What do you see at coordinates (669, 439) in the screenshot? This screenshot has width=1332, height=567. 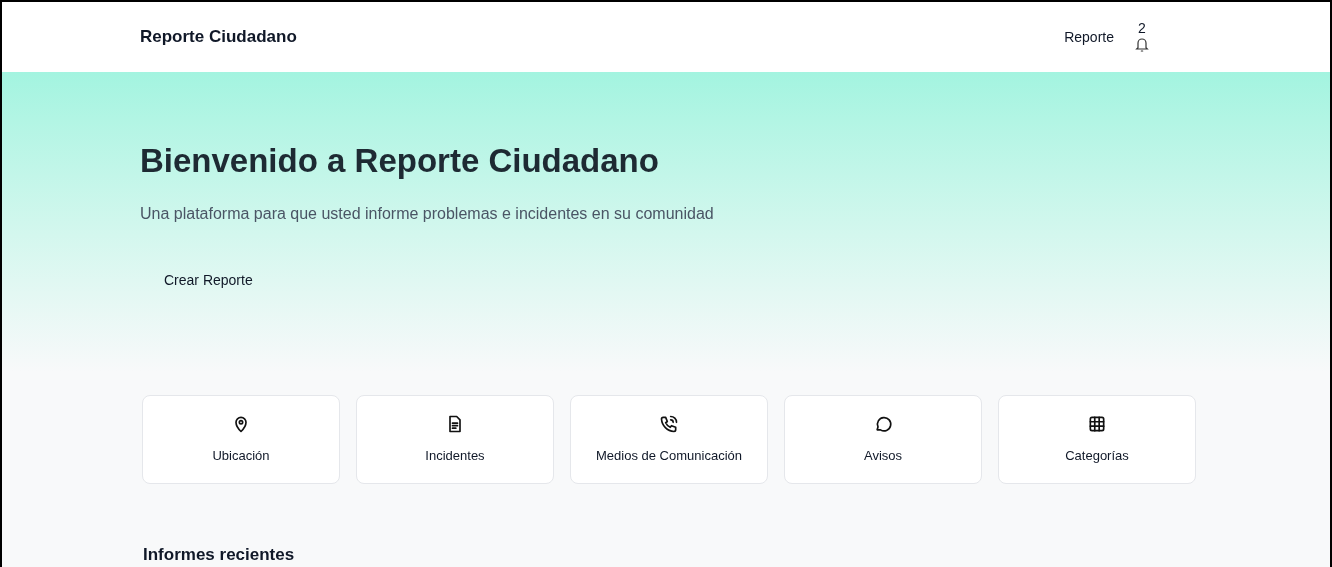 I see `category-card: Medios de Comunicación` at bounding box center [669, 439].